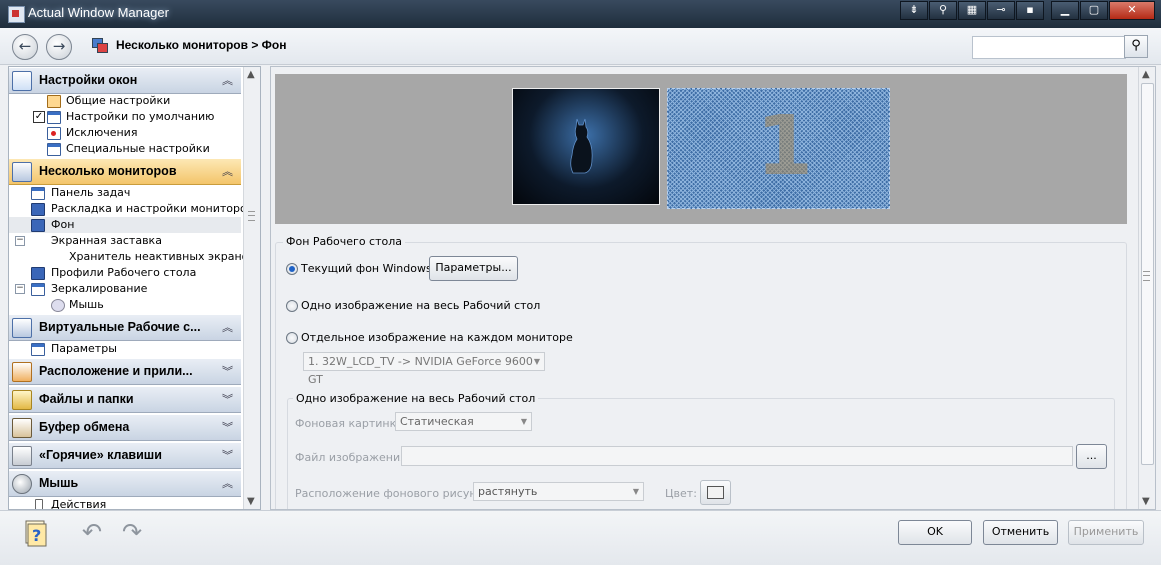 The image size is (1161, 565). Describe the element at coordinates (16, 14) in the screenshot. I see `app-logo-icon` at that location.